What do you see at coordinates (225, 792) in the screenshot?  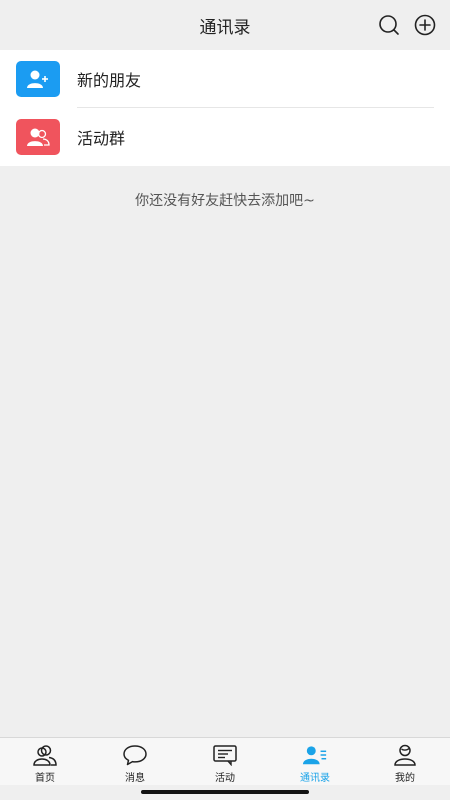 I see `home-indicator` at bounding box center [225, 792].